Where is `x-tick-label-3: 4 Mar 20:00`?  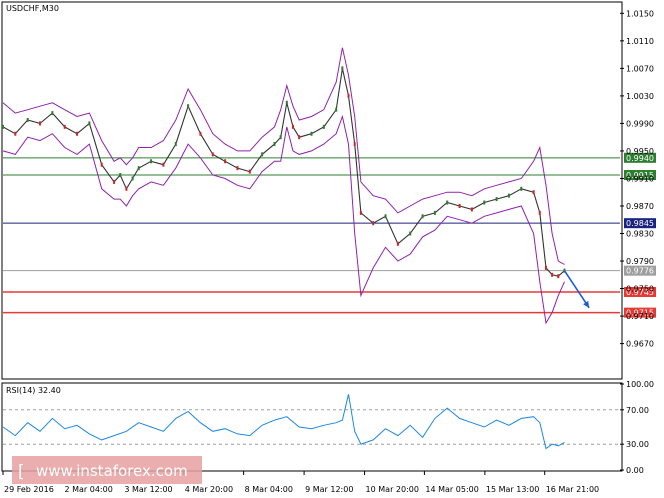 x-tick-label-3: 4 Mar 20:00 is located at coordinates (209, 489).